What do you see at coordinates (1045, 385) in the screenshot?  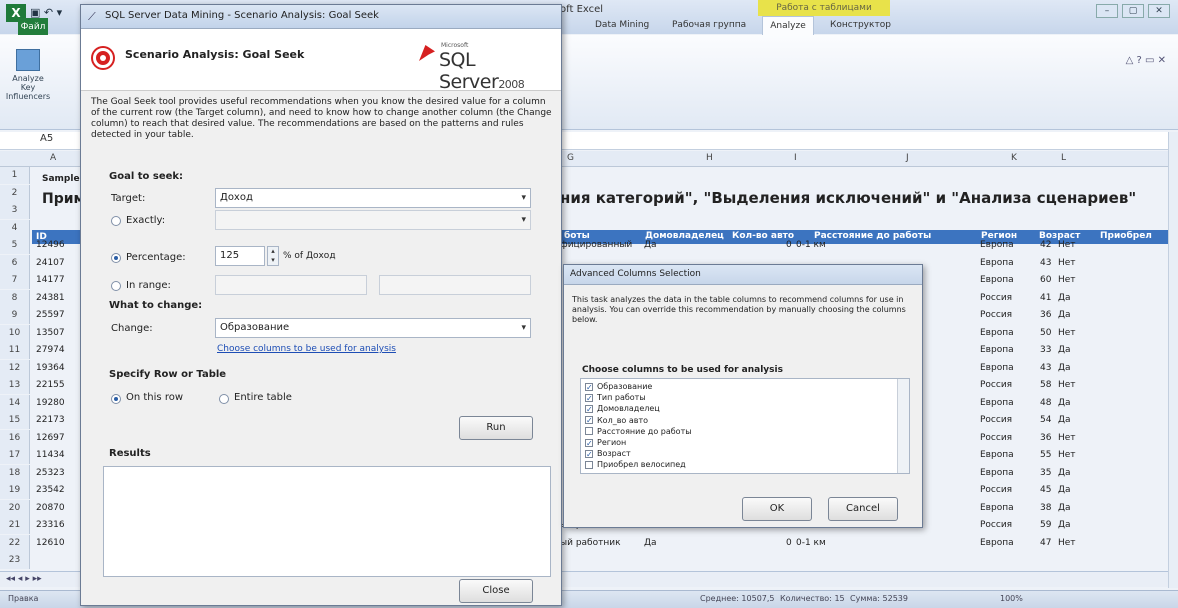 I see `table-cell: 58` at bounding box center [1045, 385].